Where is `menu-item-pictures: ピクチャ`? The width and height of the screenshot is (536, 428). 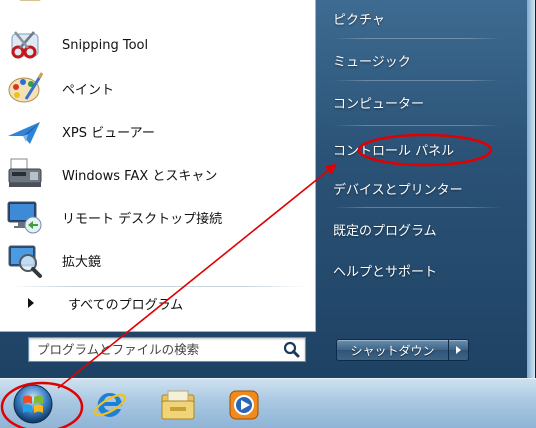 menu-item-pictures: ピクチャ is located at coordinates (428, 18).